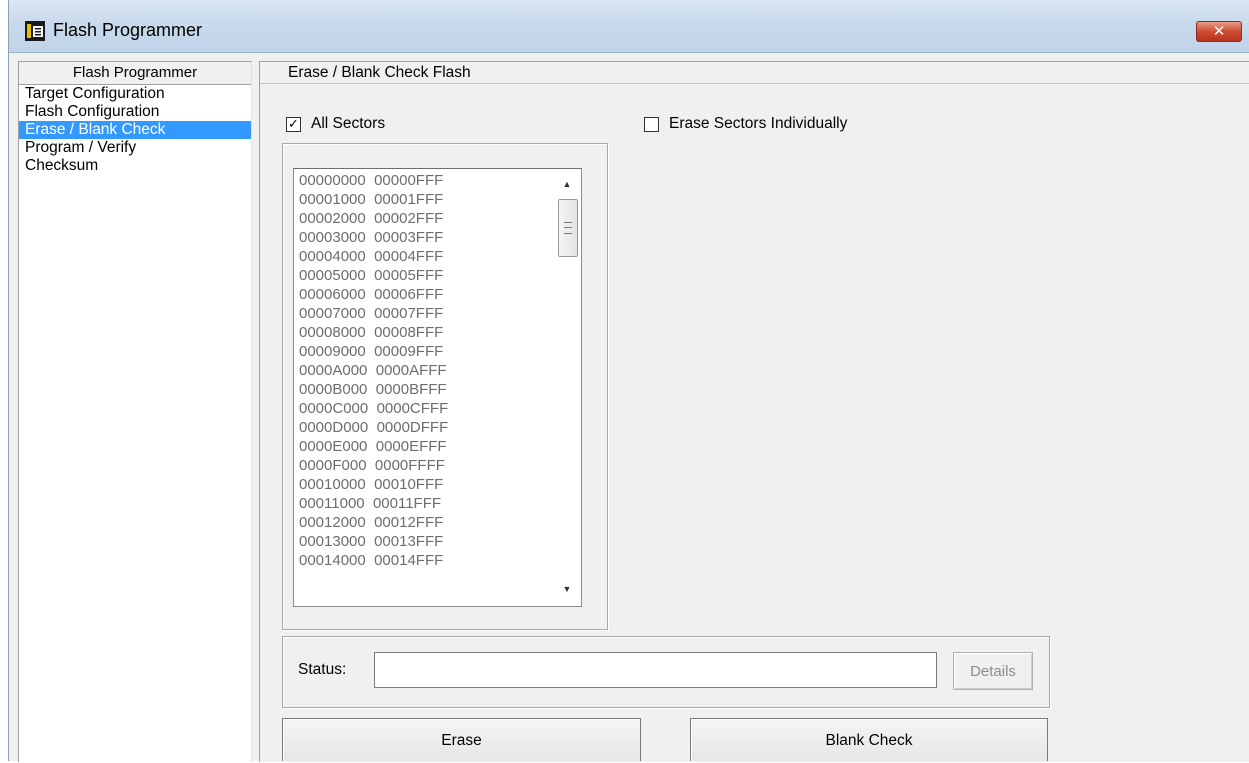  Describe the element at coordinates (424, 351) in the screenshot. I see `sector-list-item: 00009000 00009FFF` at that location.